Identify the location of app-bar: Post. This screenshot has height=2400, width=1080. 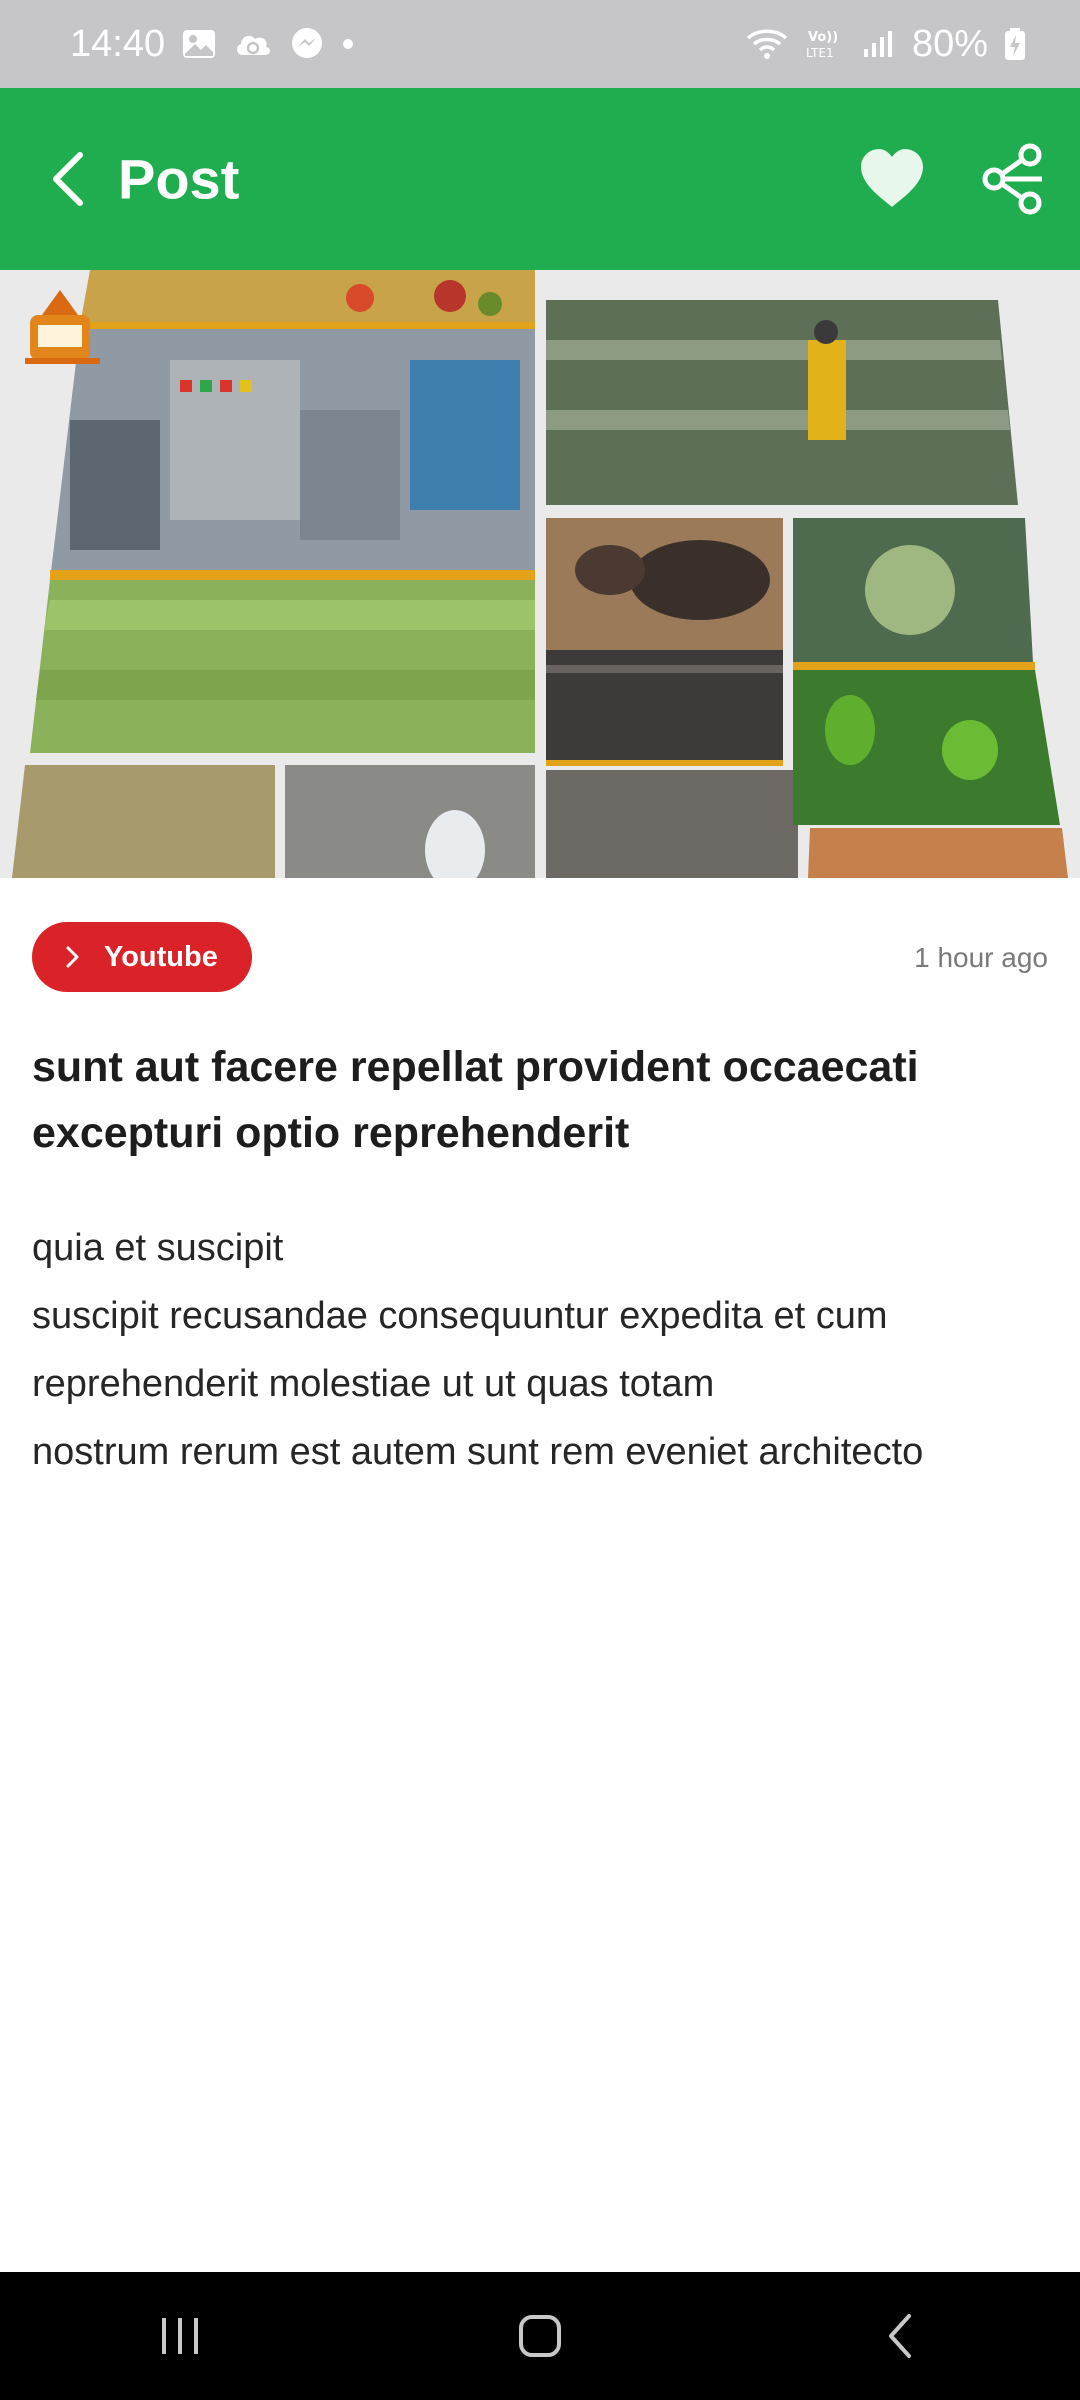
(540, 179).